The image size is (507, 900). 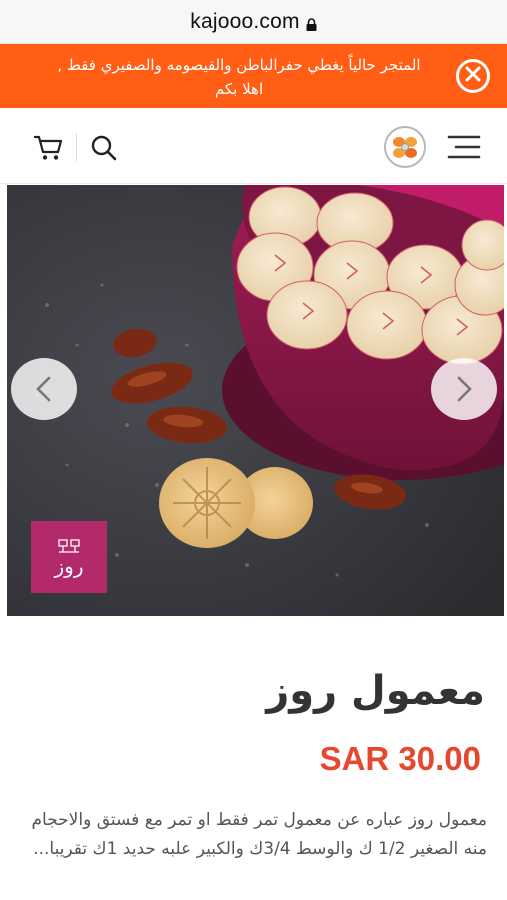 I want to click on url-text: kajooo.com, so click(x=244, y=22).